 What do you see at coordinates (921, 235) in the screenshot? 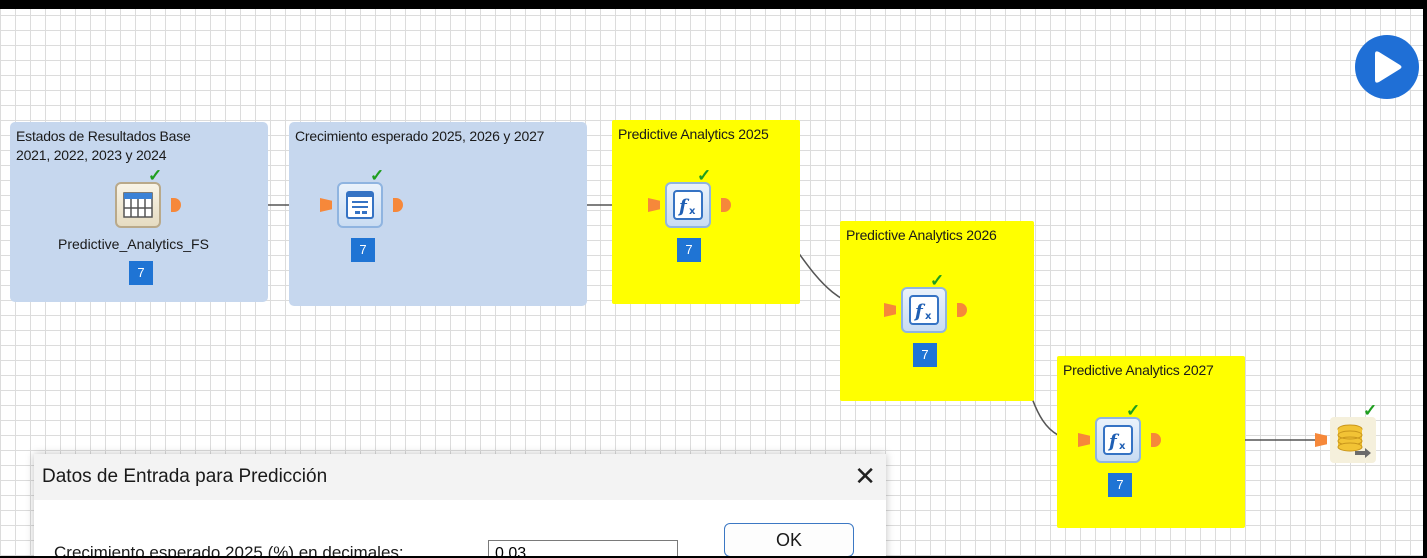
I see `group-title: Predictive Analytics 2026` at bounding box center [921, 235].